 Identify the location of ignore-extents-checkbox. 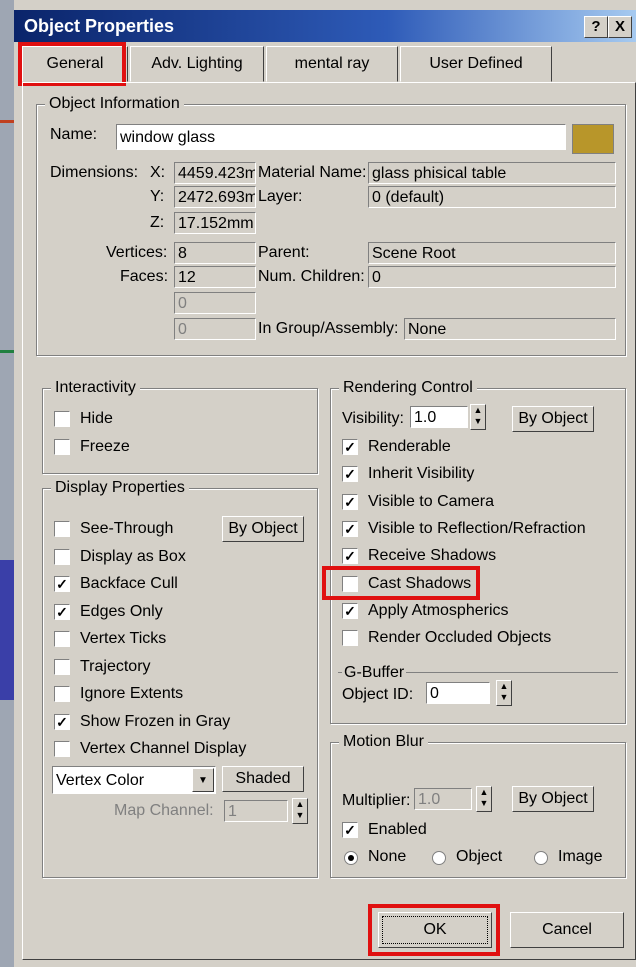
(62, 694).